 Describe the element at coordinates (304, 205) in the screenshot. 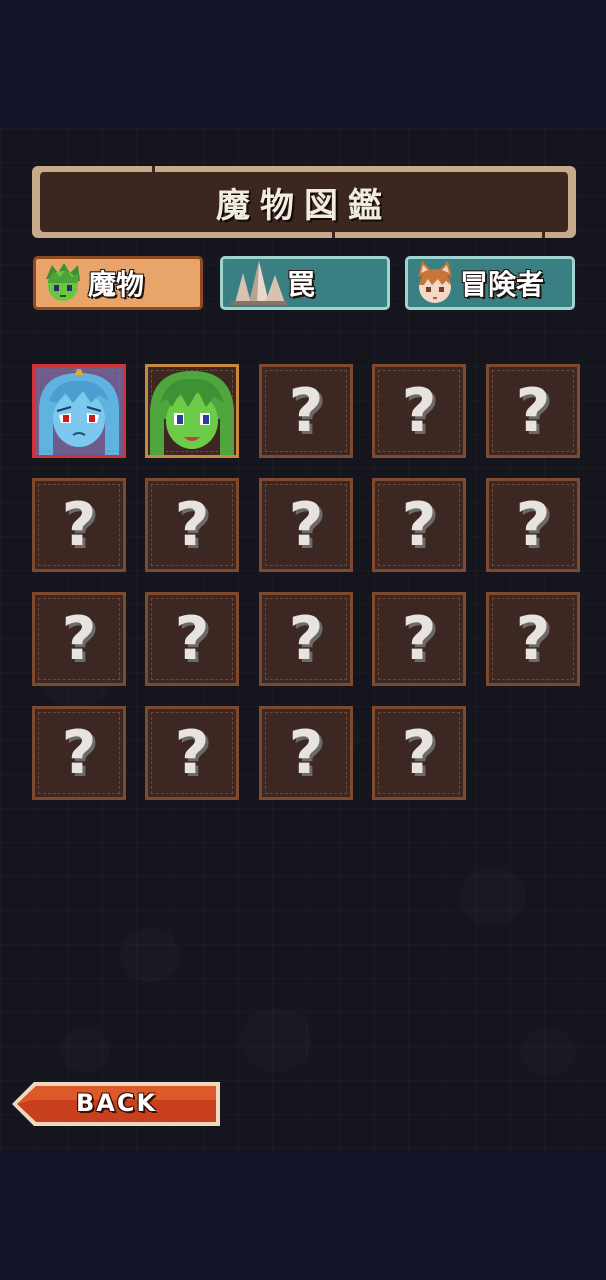

I see `page-title: 魔物図鑑` at that location.